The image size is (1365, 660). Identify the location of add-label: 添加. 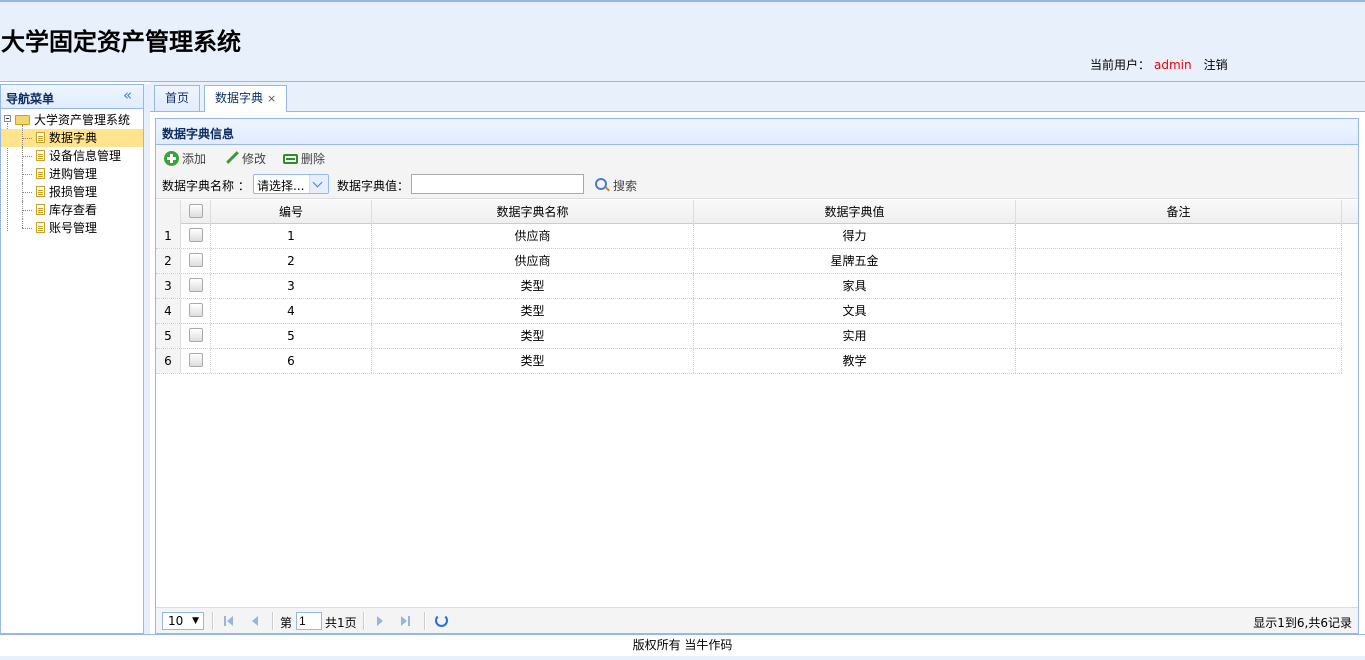
(194, 159).